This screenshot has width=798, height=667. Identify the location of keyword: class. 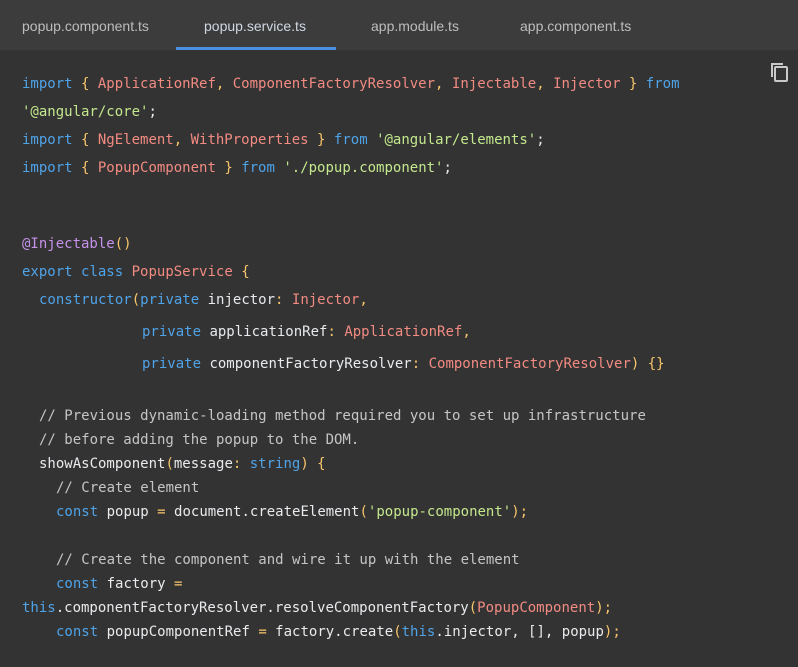
(102, 272).